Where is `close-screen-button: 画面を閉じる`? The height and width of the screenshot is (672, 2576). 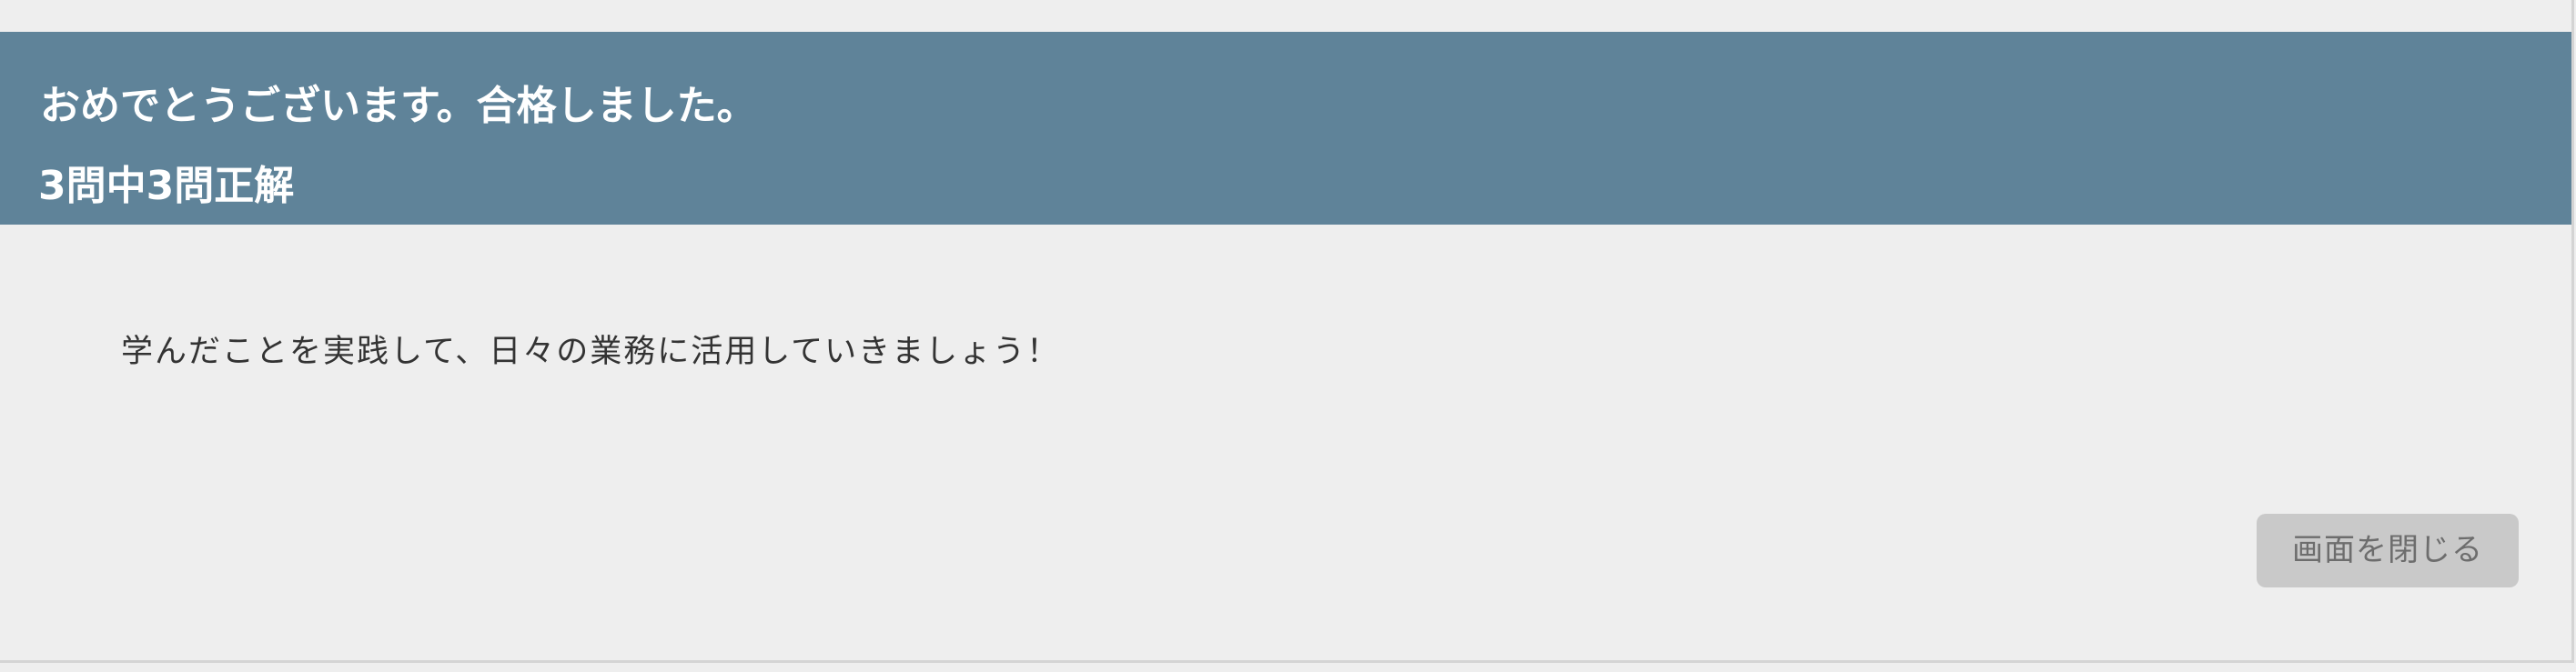
close-screen-button: 画面を閉じる is located at coordinates (2388, 550).